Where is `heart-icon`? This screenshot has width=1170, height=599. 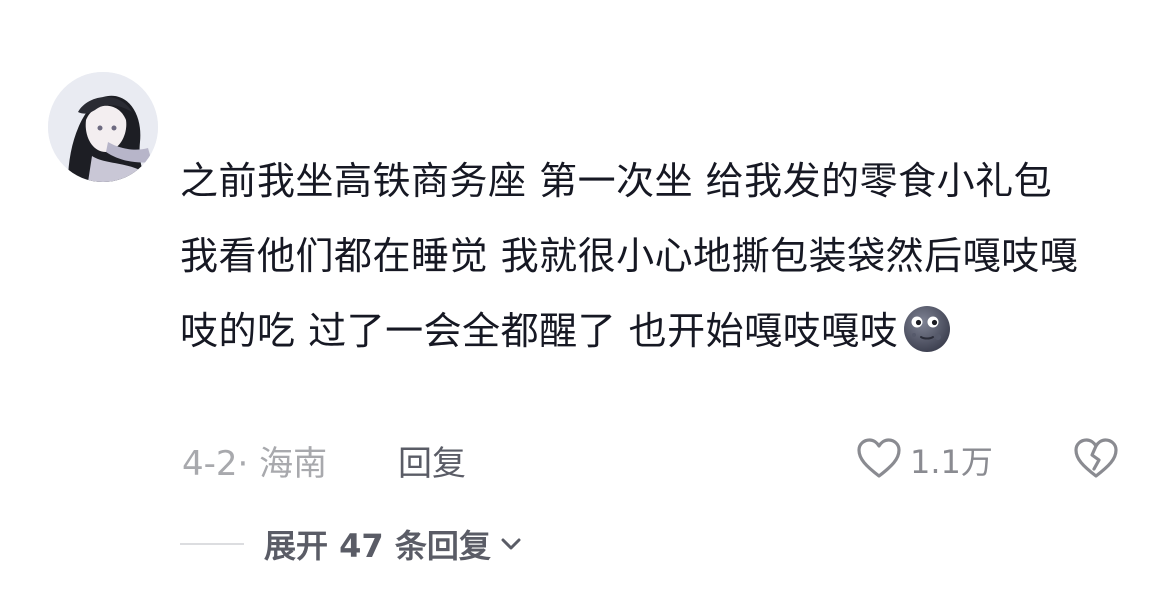
heart-icon is located at coordinates (879, 460).